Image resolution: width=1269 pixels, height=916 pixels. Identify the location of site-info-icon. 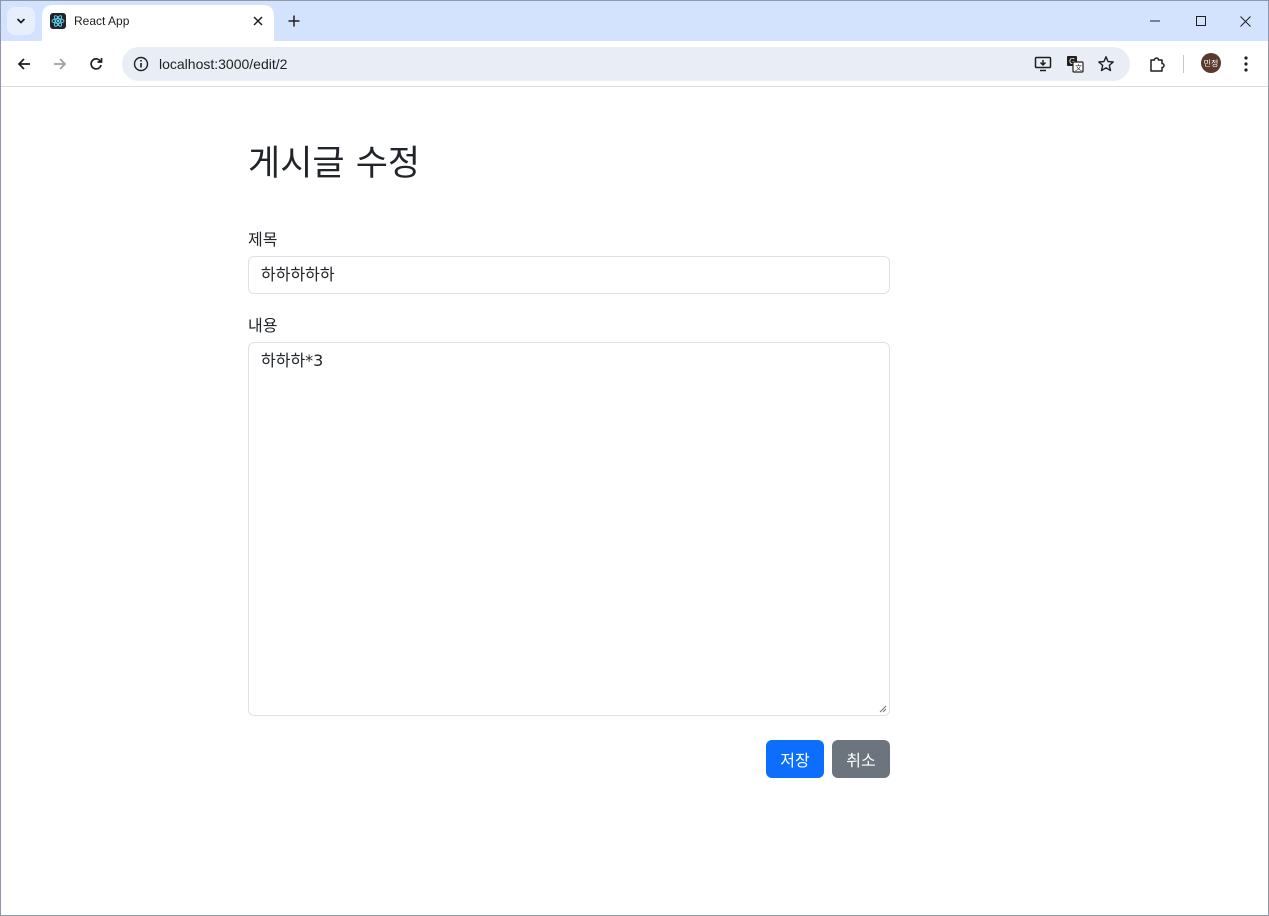
(141, 64).